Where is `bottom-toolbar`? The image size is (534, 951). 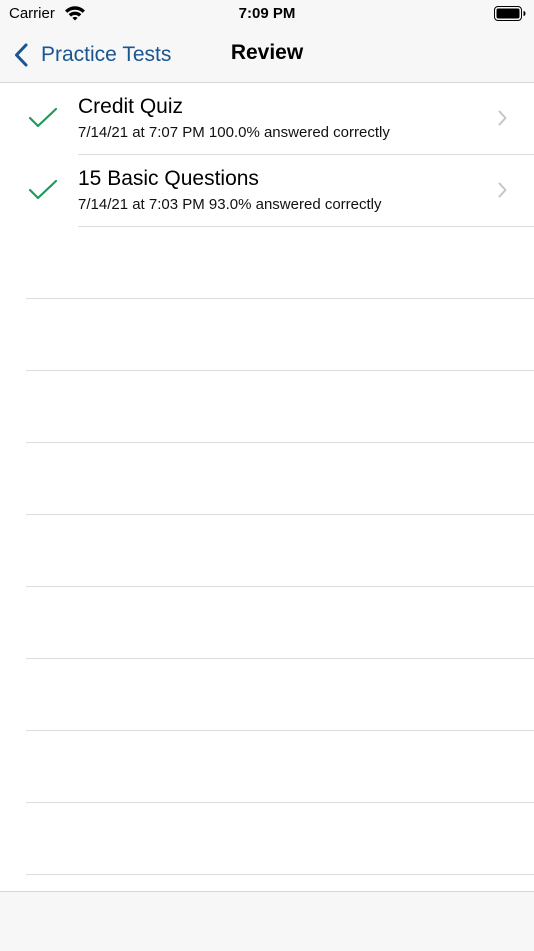 bottom-toolbar is located at coordinates (267, 921).